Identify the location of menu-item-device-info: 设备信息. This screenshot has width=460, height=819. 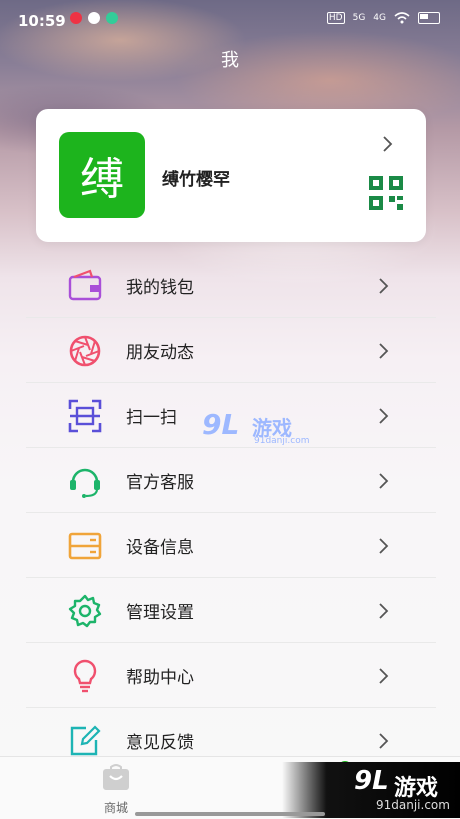
(231, 545).